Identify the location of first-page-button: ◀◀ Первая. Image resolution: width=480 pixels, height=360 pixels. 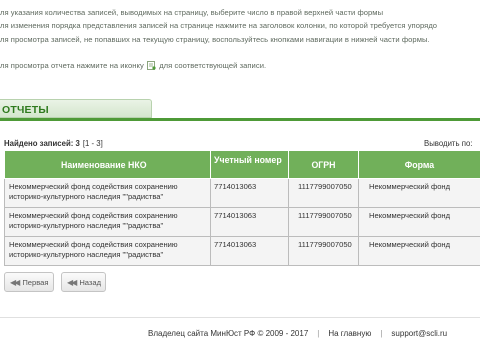
(29, 282).